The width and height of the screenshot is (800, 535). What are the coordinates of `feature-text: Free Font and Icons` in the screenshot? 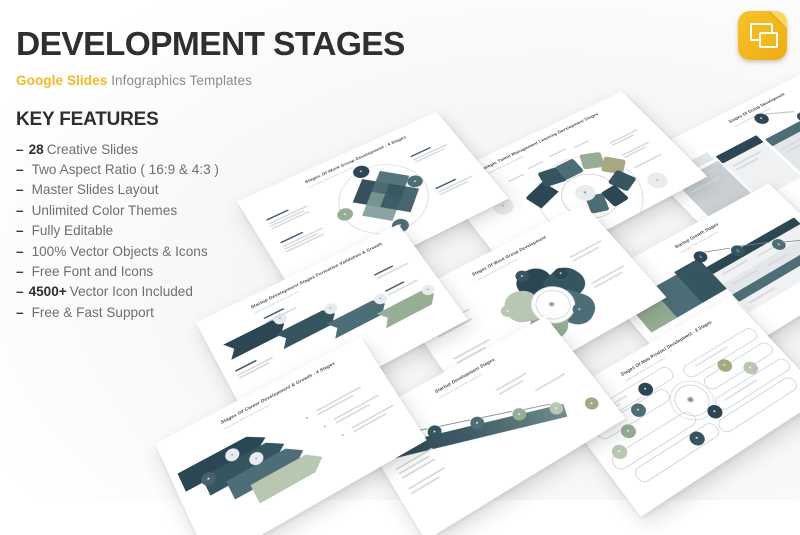 It's located at (92, 271).